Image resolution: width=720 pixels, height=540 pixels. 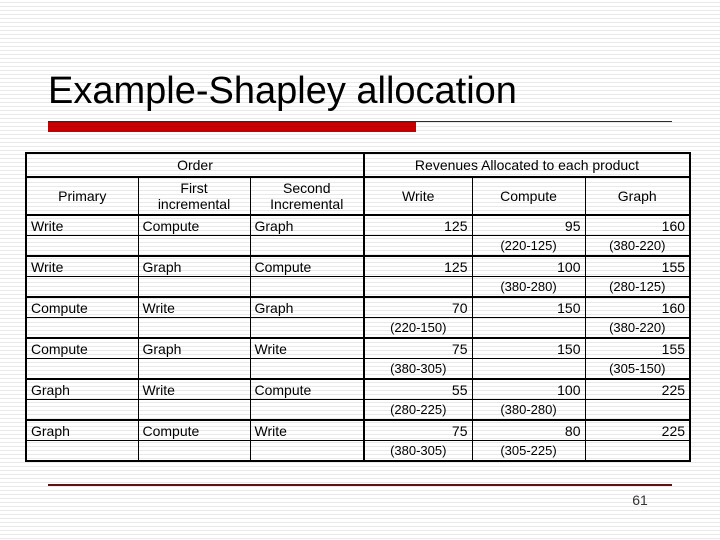 What do you see at coordinates (307, 204) in the screenshot?
I see `column-header-second-line2: Incremental` at bounding box center [307, 204].